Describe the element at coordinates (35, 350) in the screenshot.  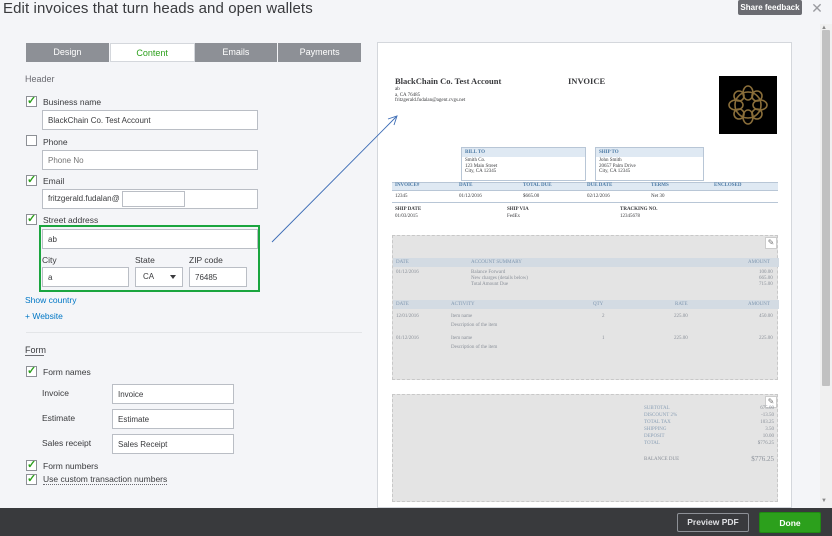
I see `form-section-title: Form` at that location.